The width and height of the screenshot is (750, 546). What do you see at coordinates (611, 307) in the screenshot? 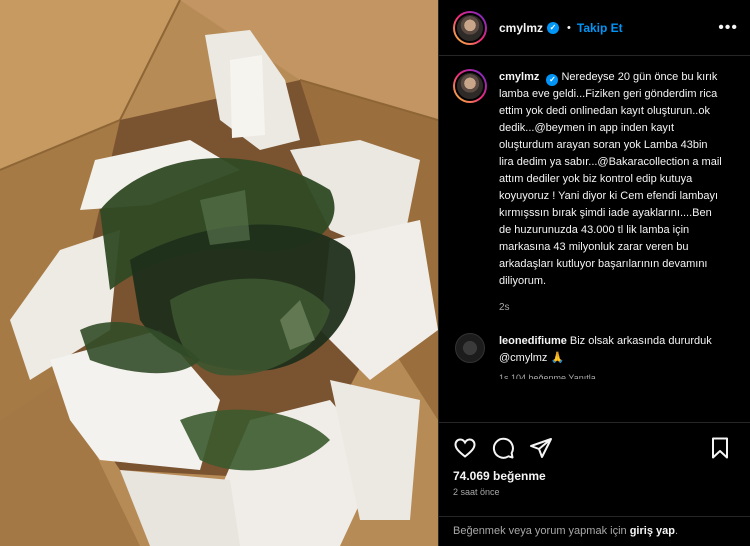
I see `caption-time: 2s` at bounding box center [611, 307].